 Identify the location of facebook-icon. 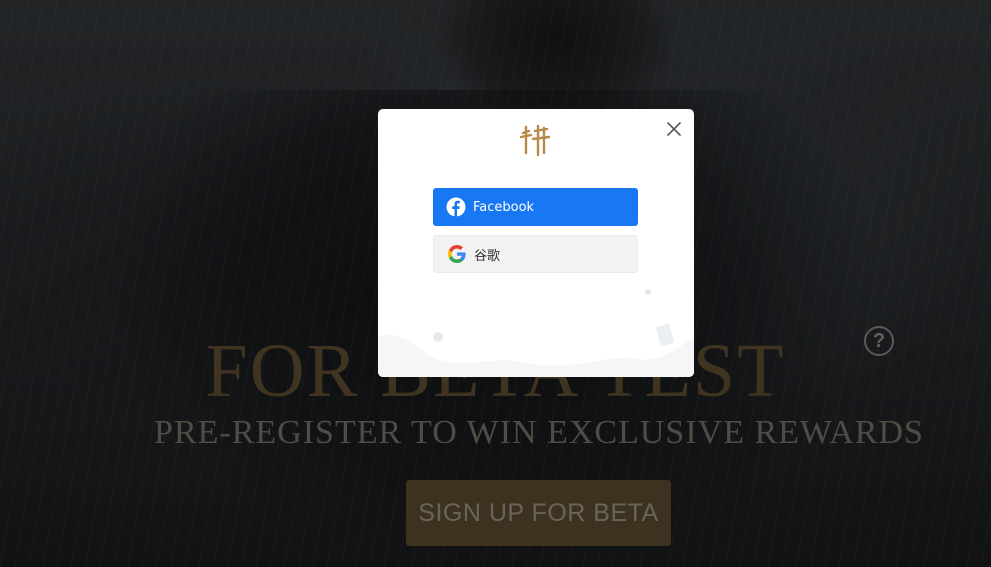
(456, 207).